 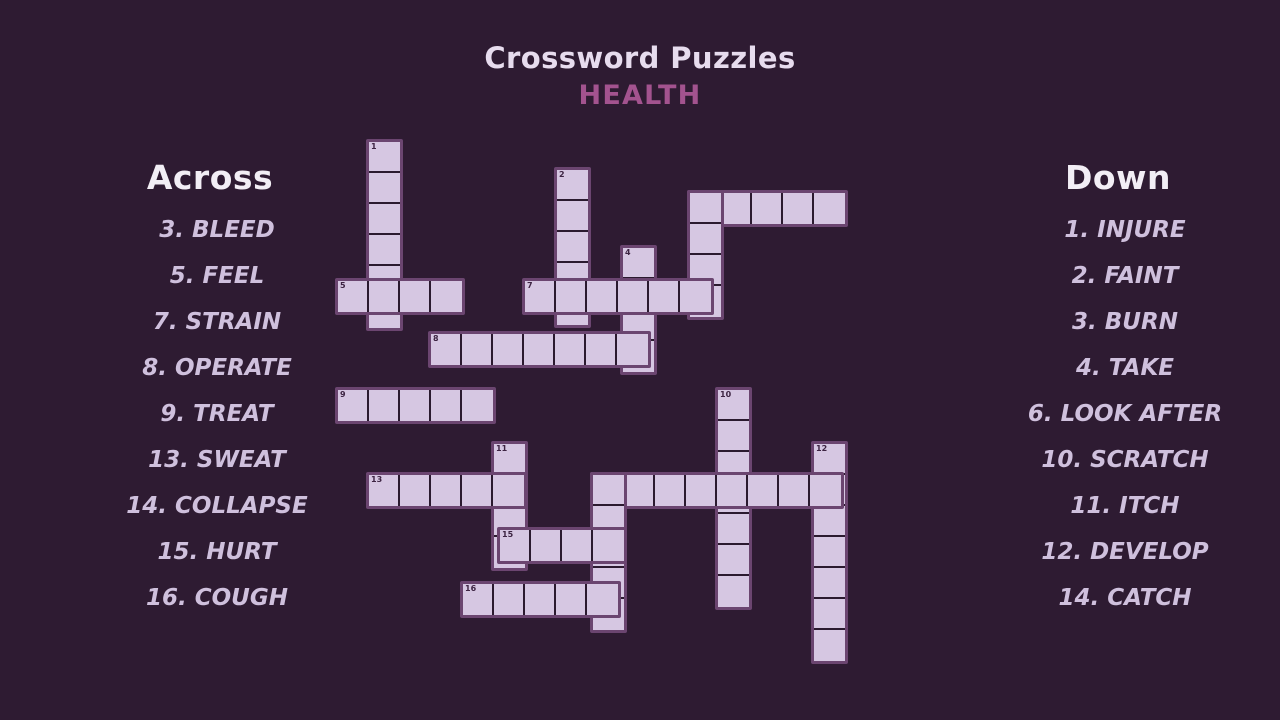 What do you see at coordinates (515, 545) in the screenshot?
I see `grid-cell: 15` at bounding box center [515, 545].